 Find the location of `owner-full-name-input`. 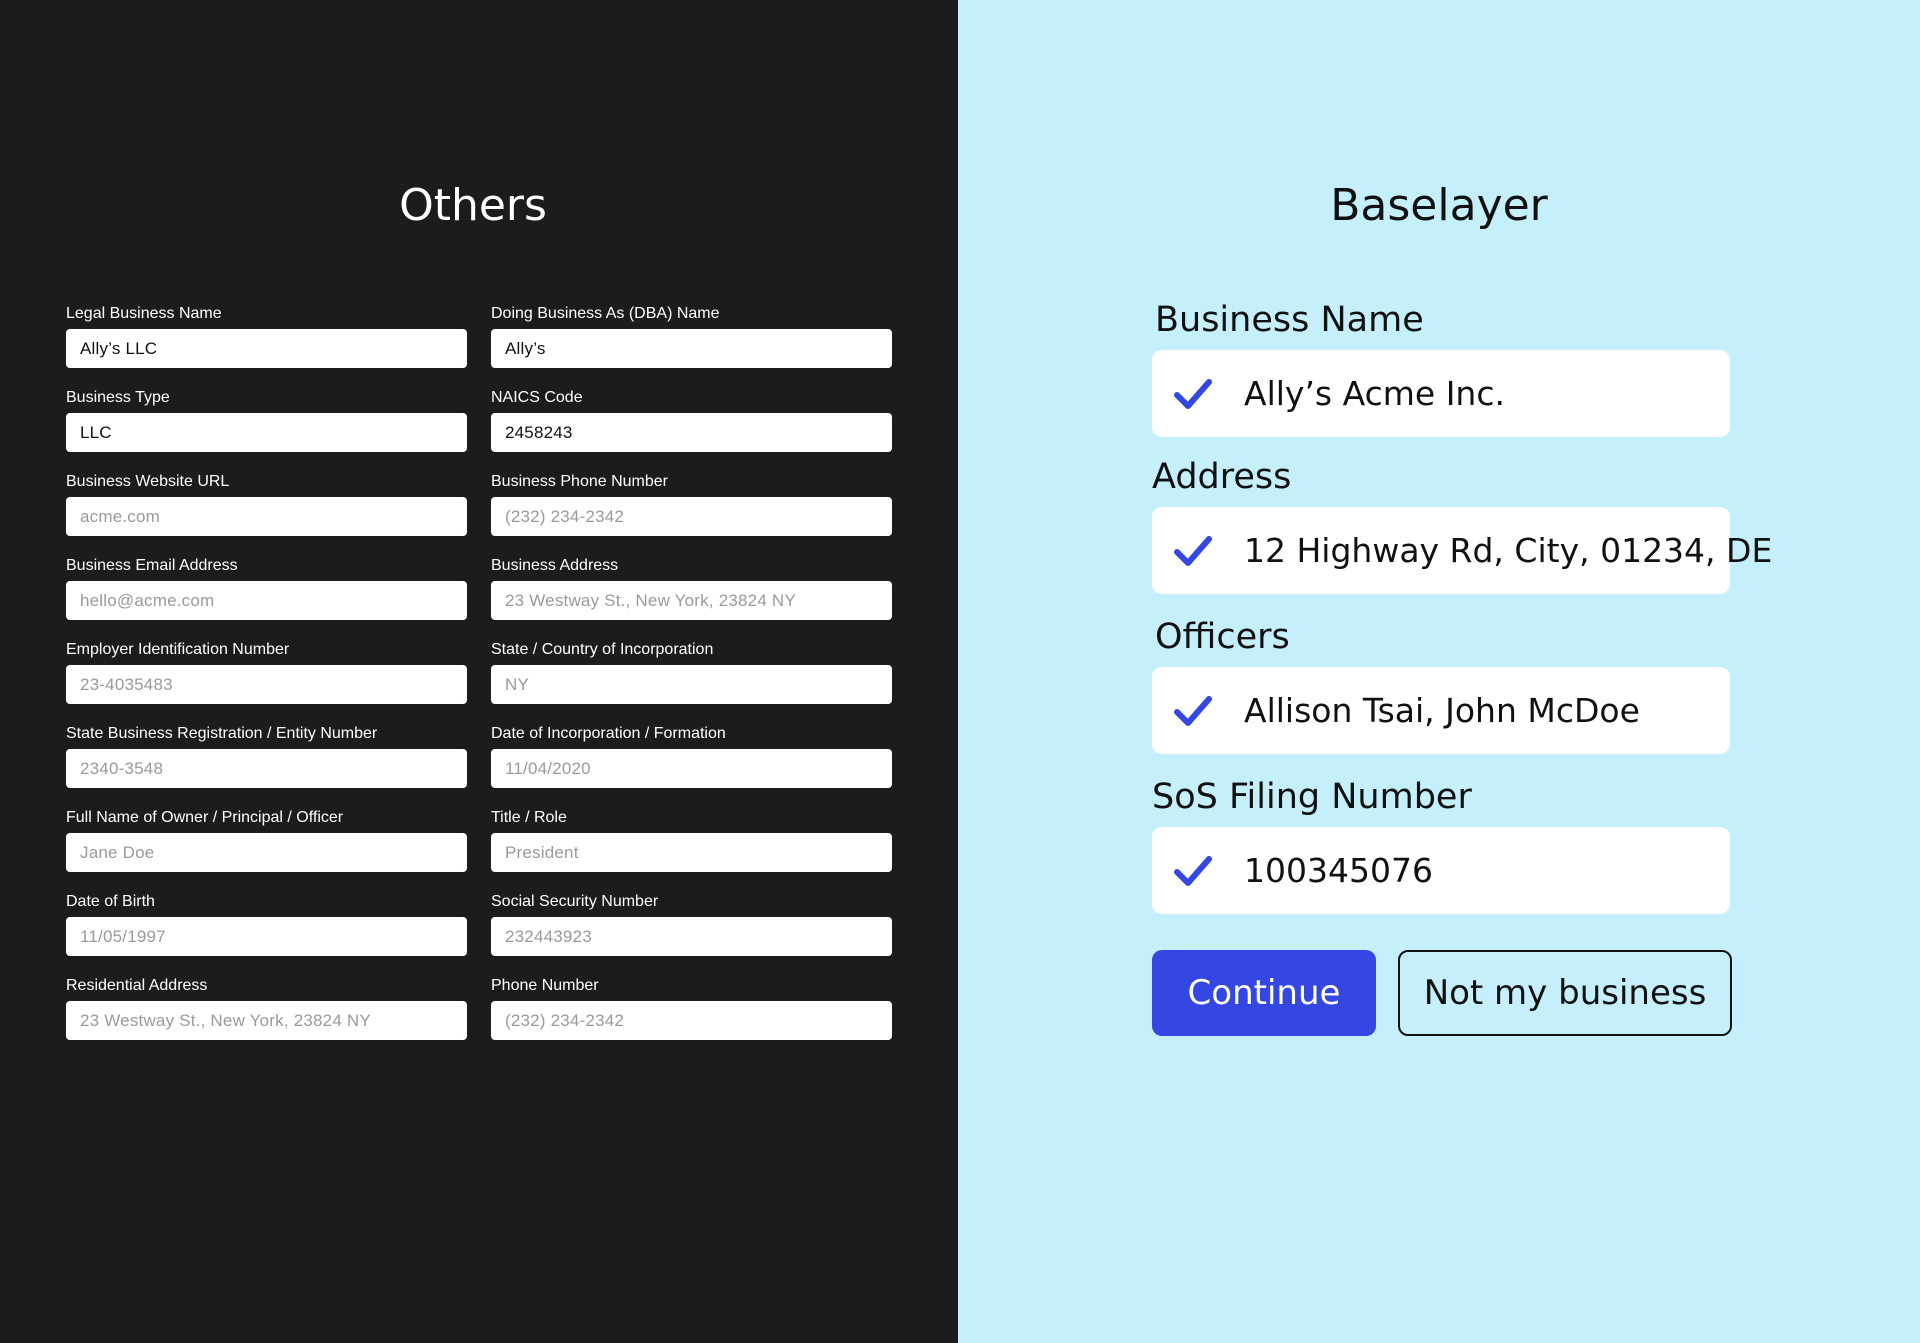

owner-full-name-input is located at coordinates (266, 852).